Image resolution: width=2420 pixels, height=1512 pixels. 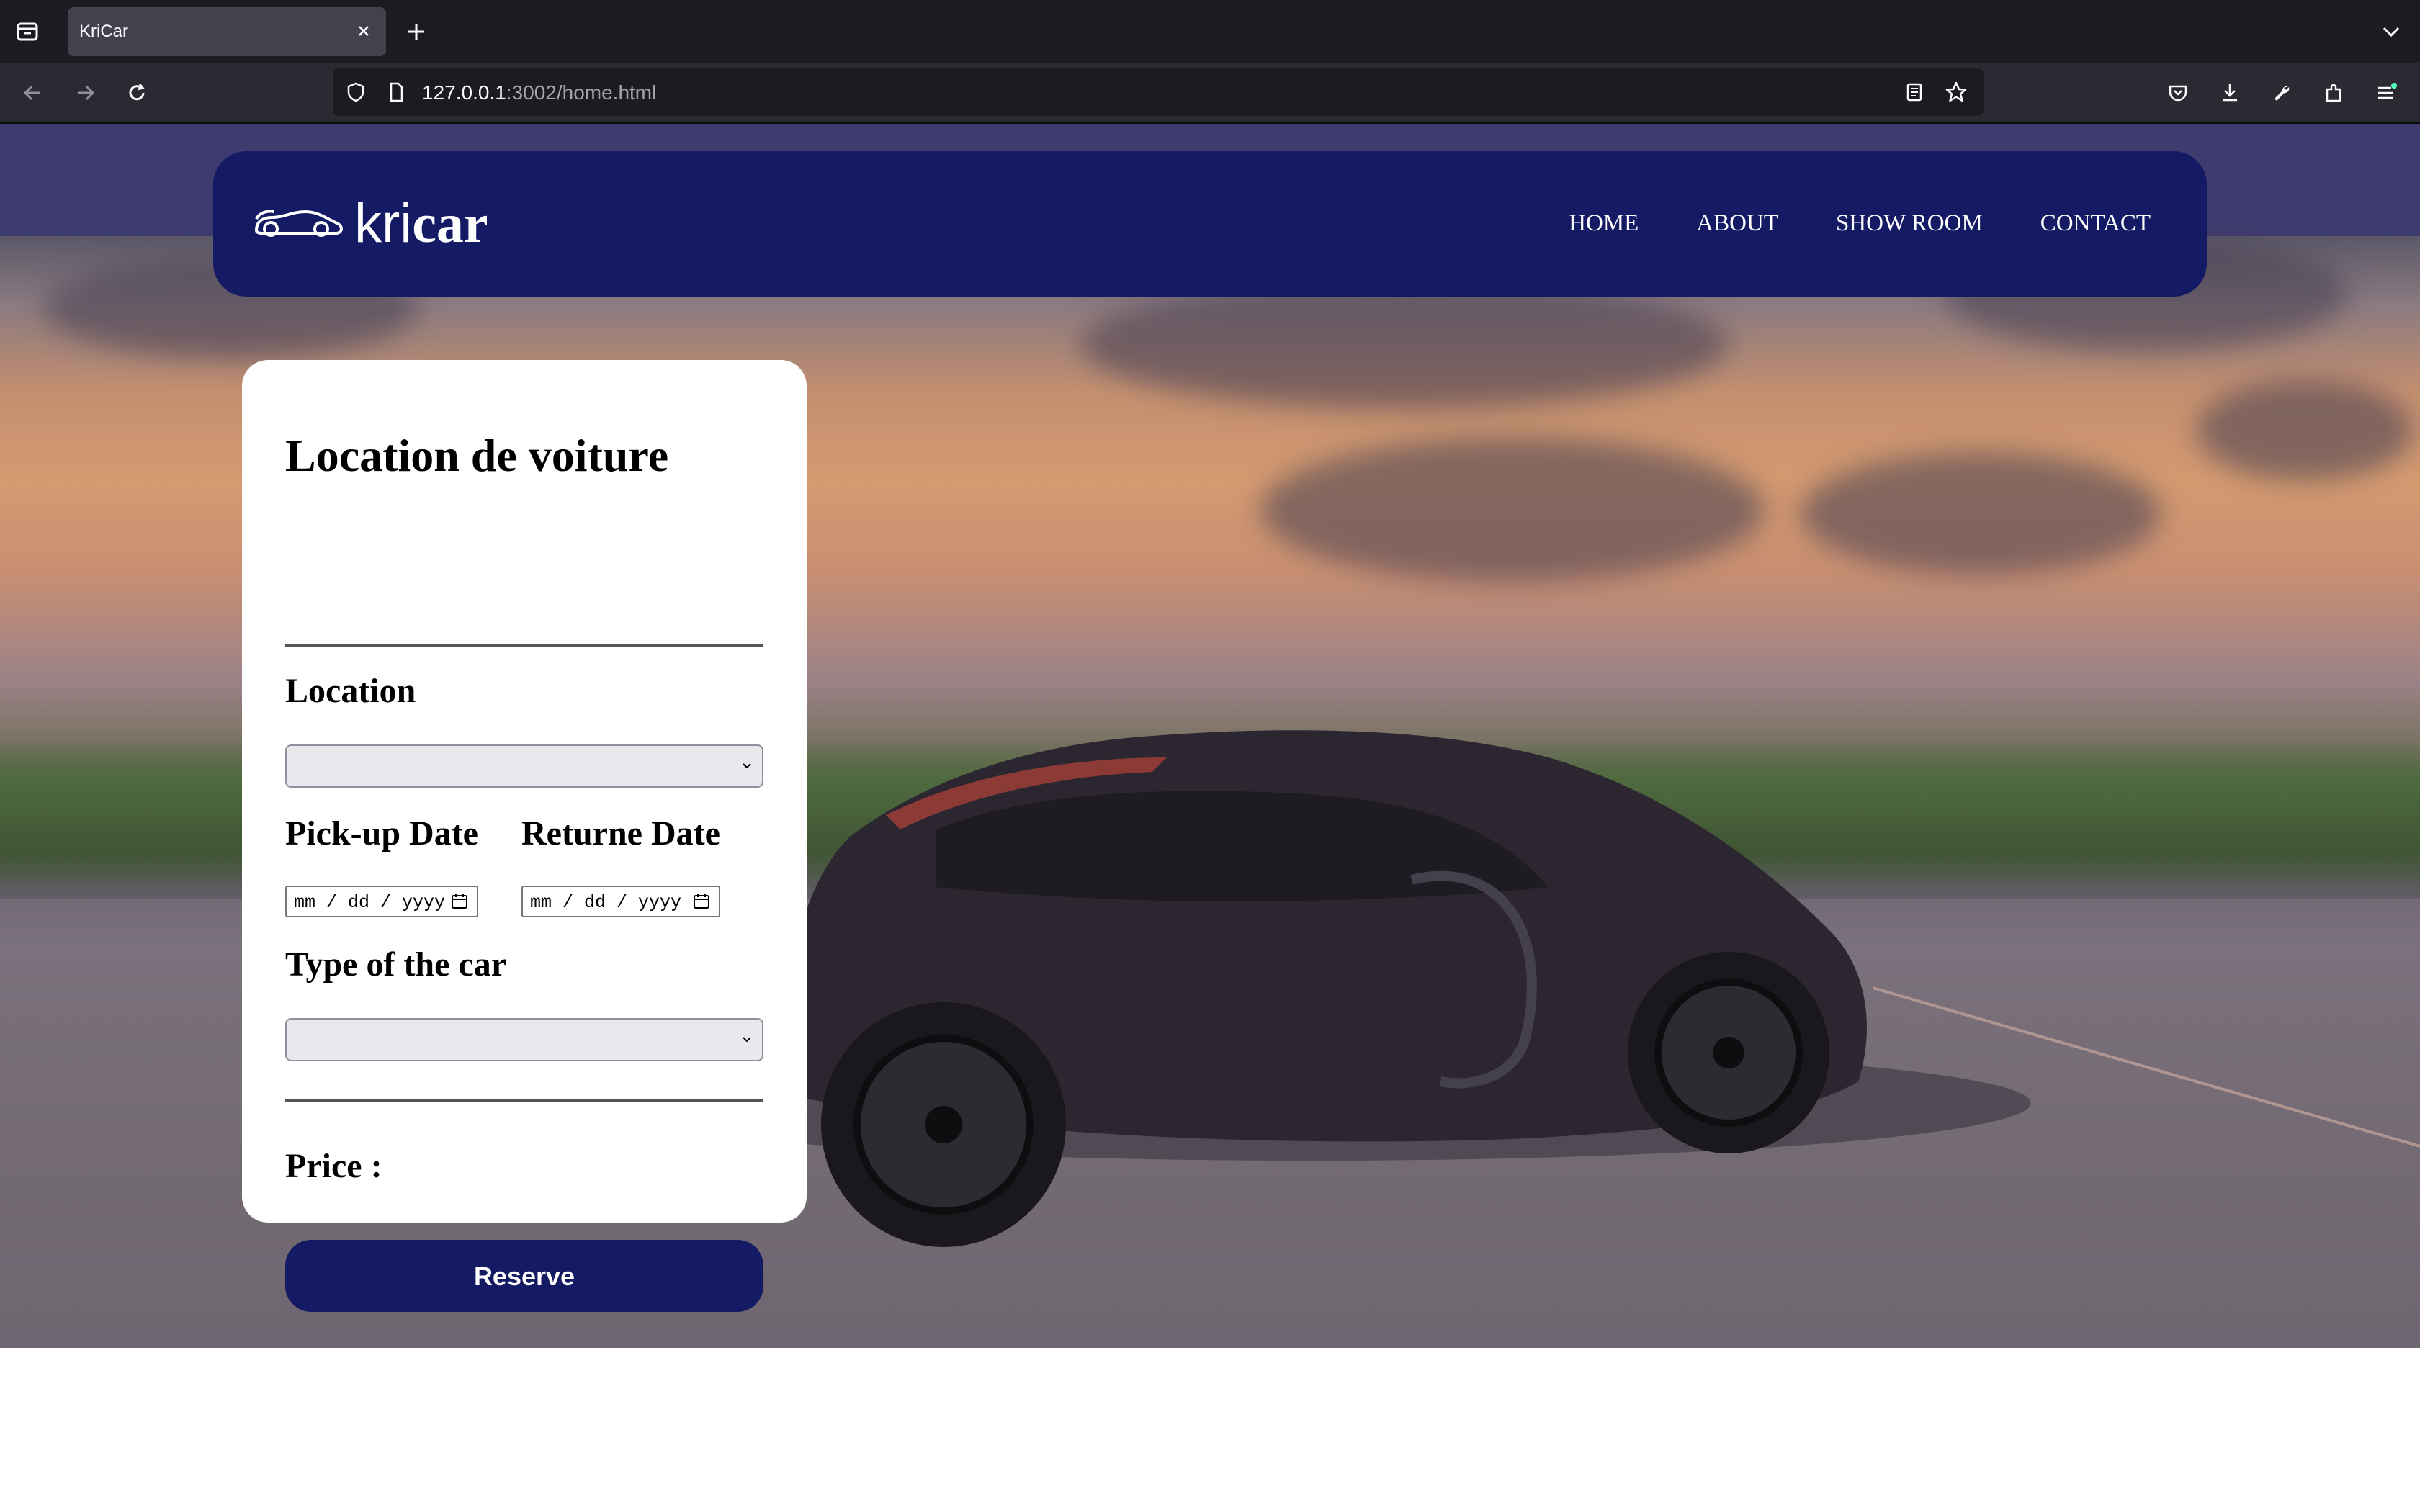 What do you see at coordinates (464, 92) in the screenshot?
I see `url-host: 127.0.0.1` at bounding box center [464, 92].